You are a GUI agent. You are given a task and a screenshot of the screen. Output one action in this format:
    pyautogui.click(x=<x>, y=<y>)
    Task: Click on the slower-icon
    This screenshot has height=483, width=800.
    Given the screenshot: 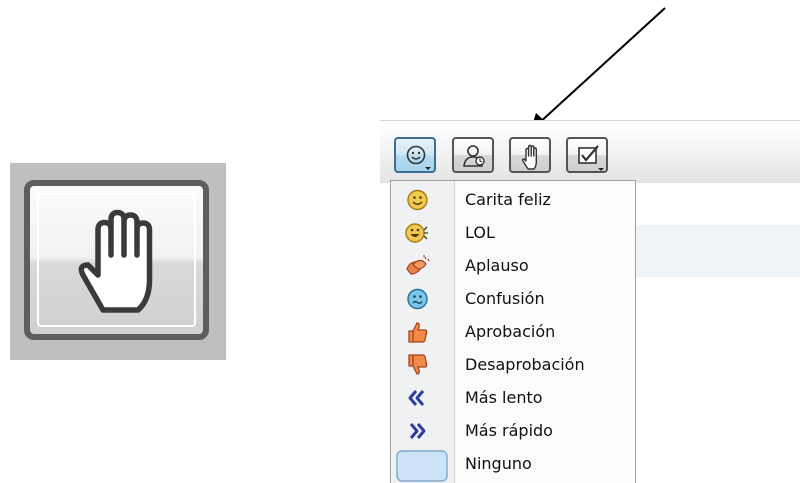 What is the action you would take?
    pyautogui.click(x=416, y=398)
    